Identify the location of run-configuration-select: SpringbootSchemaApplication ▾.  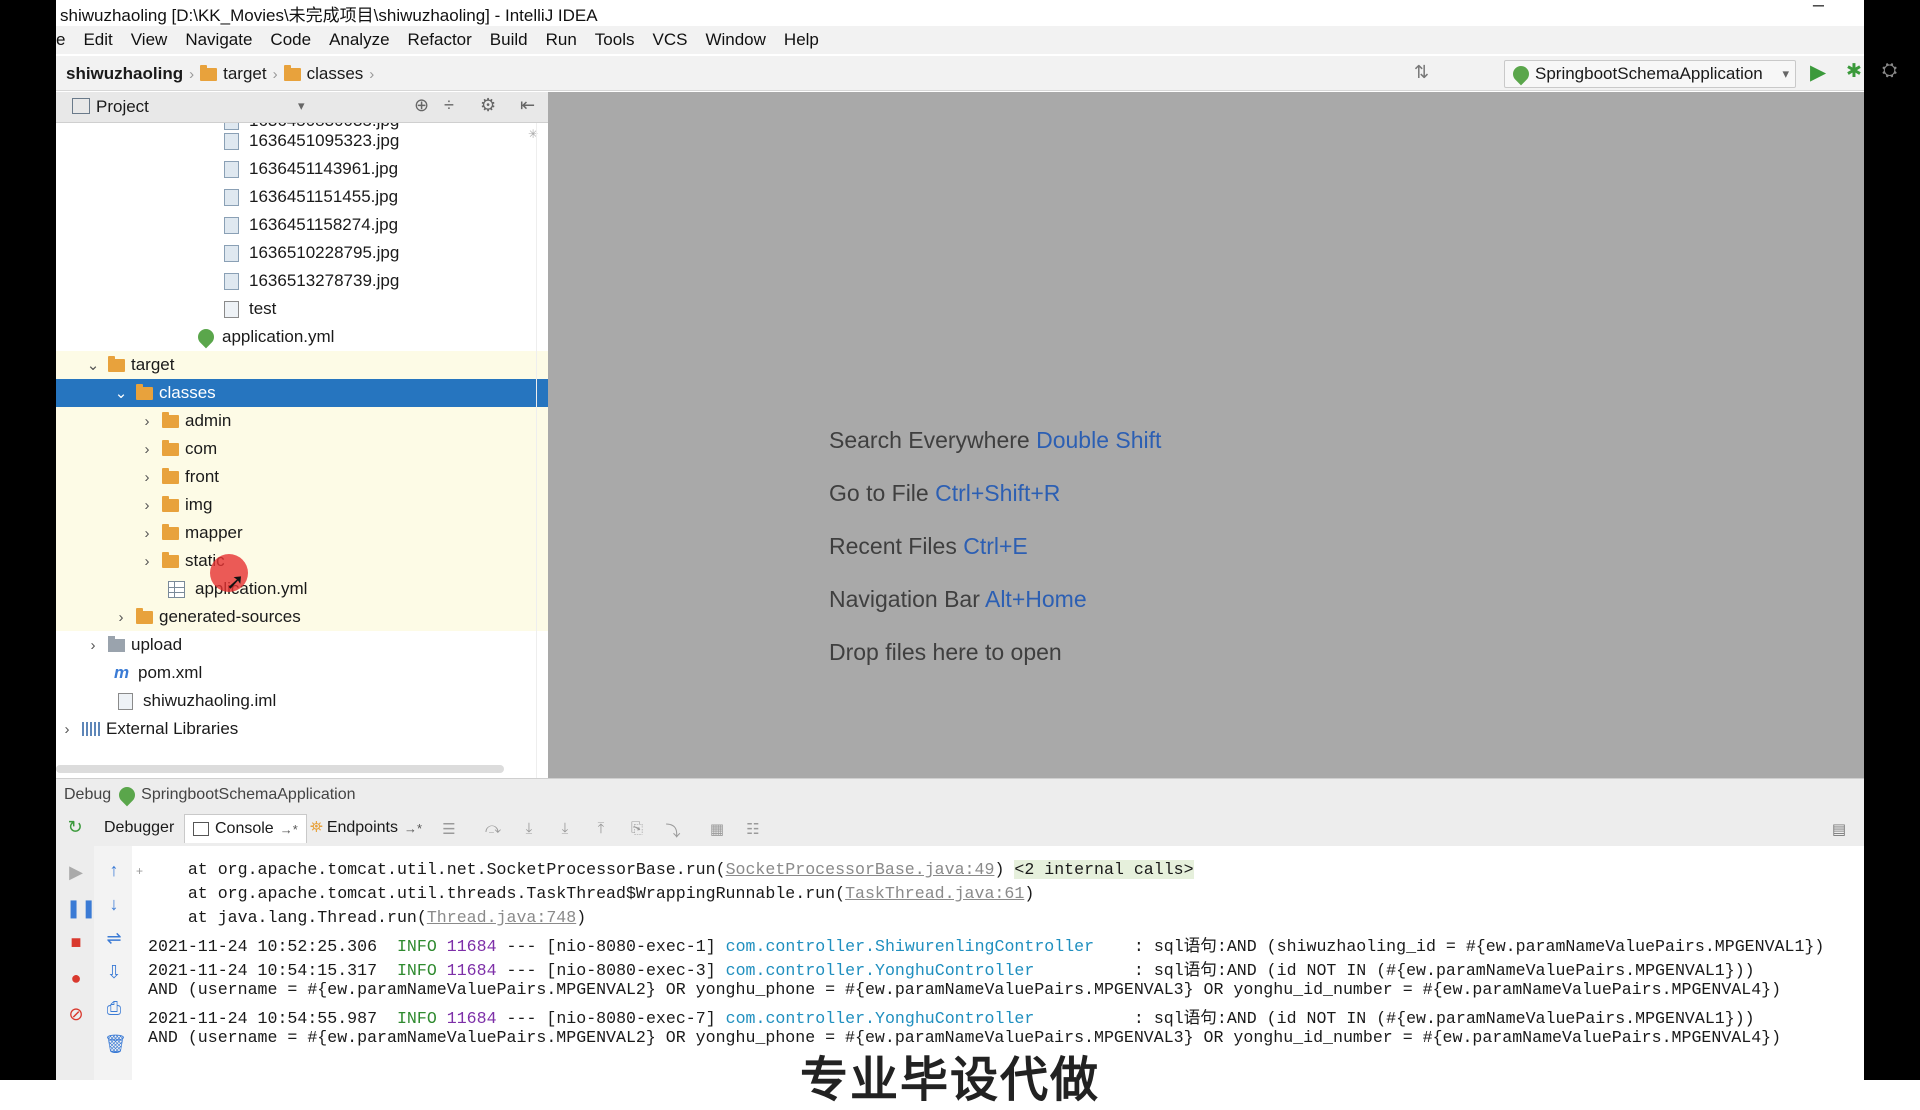
(1650, 74).